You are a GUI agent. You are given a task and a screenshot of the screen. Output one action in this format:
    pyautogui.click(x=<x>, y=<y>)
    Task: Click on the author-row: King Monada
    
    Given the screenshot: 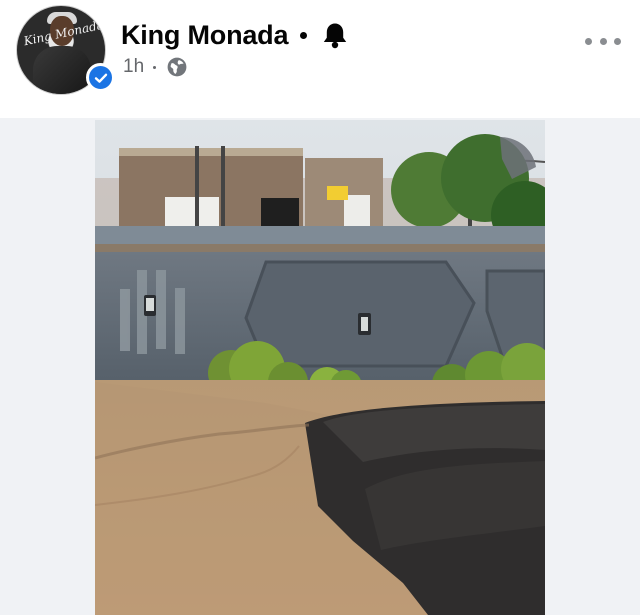 What is the action you would take?
    pyautogui.click(x=235, y=35)
    